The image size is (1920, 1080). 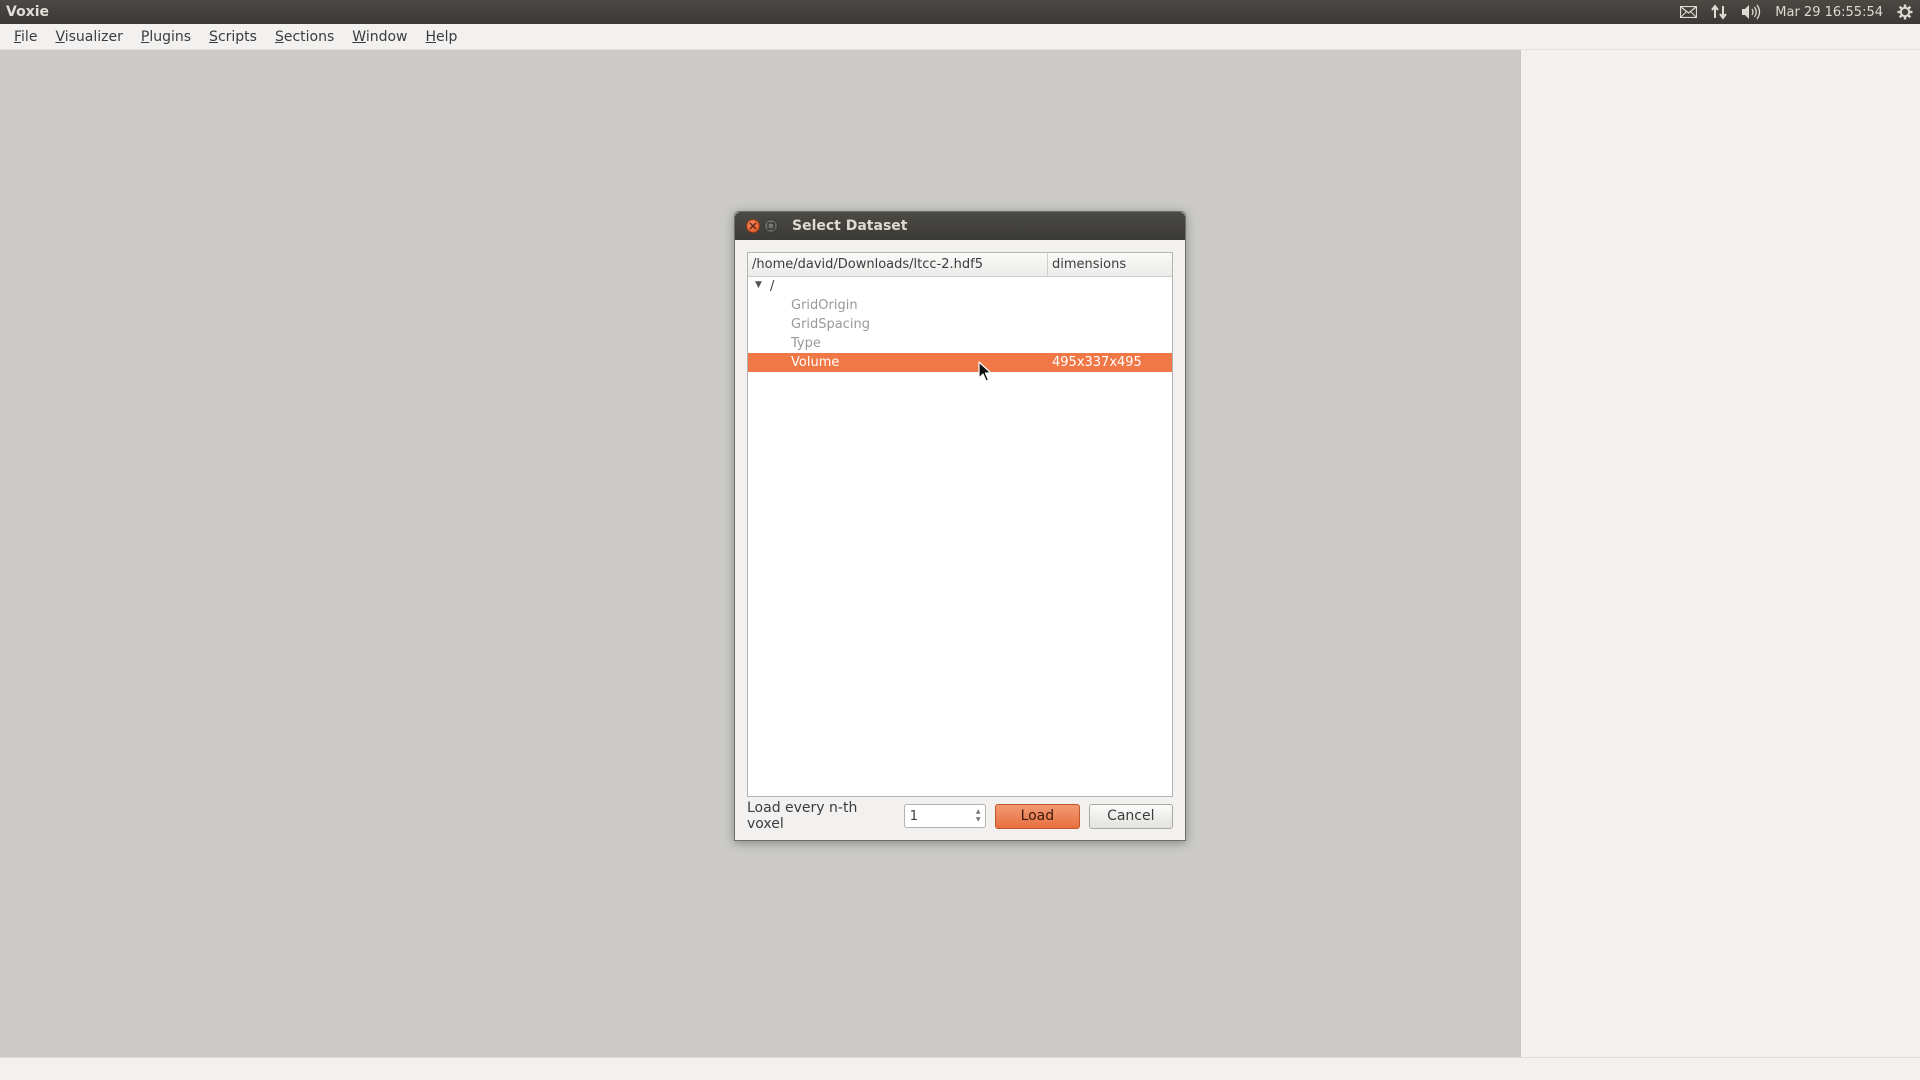 What do you see at coordinates (938, 816) in the screenshot?
I see `nth-voxel-input` at bounding box center [938, 816].